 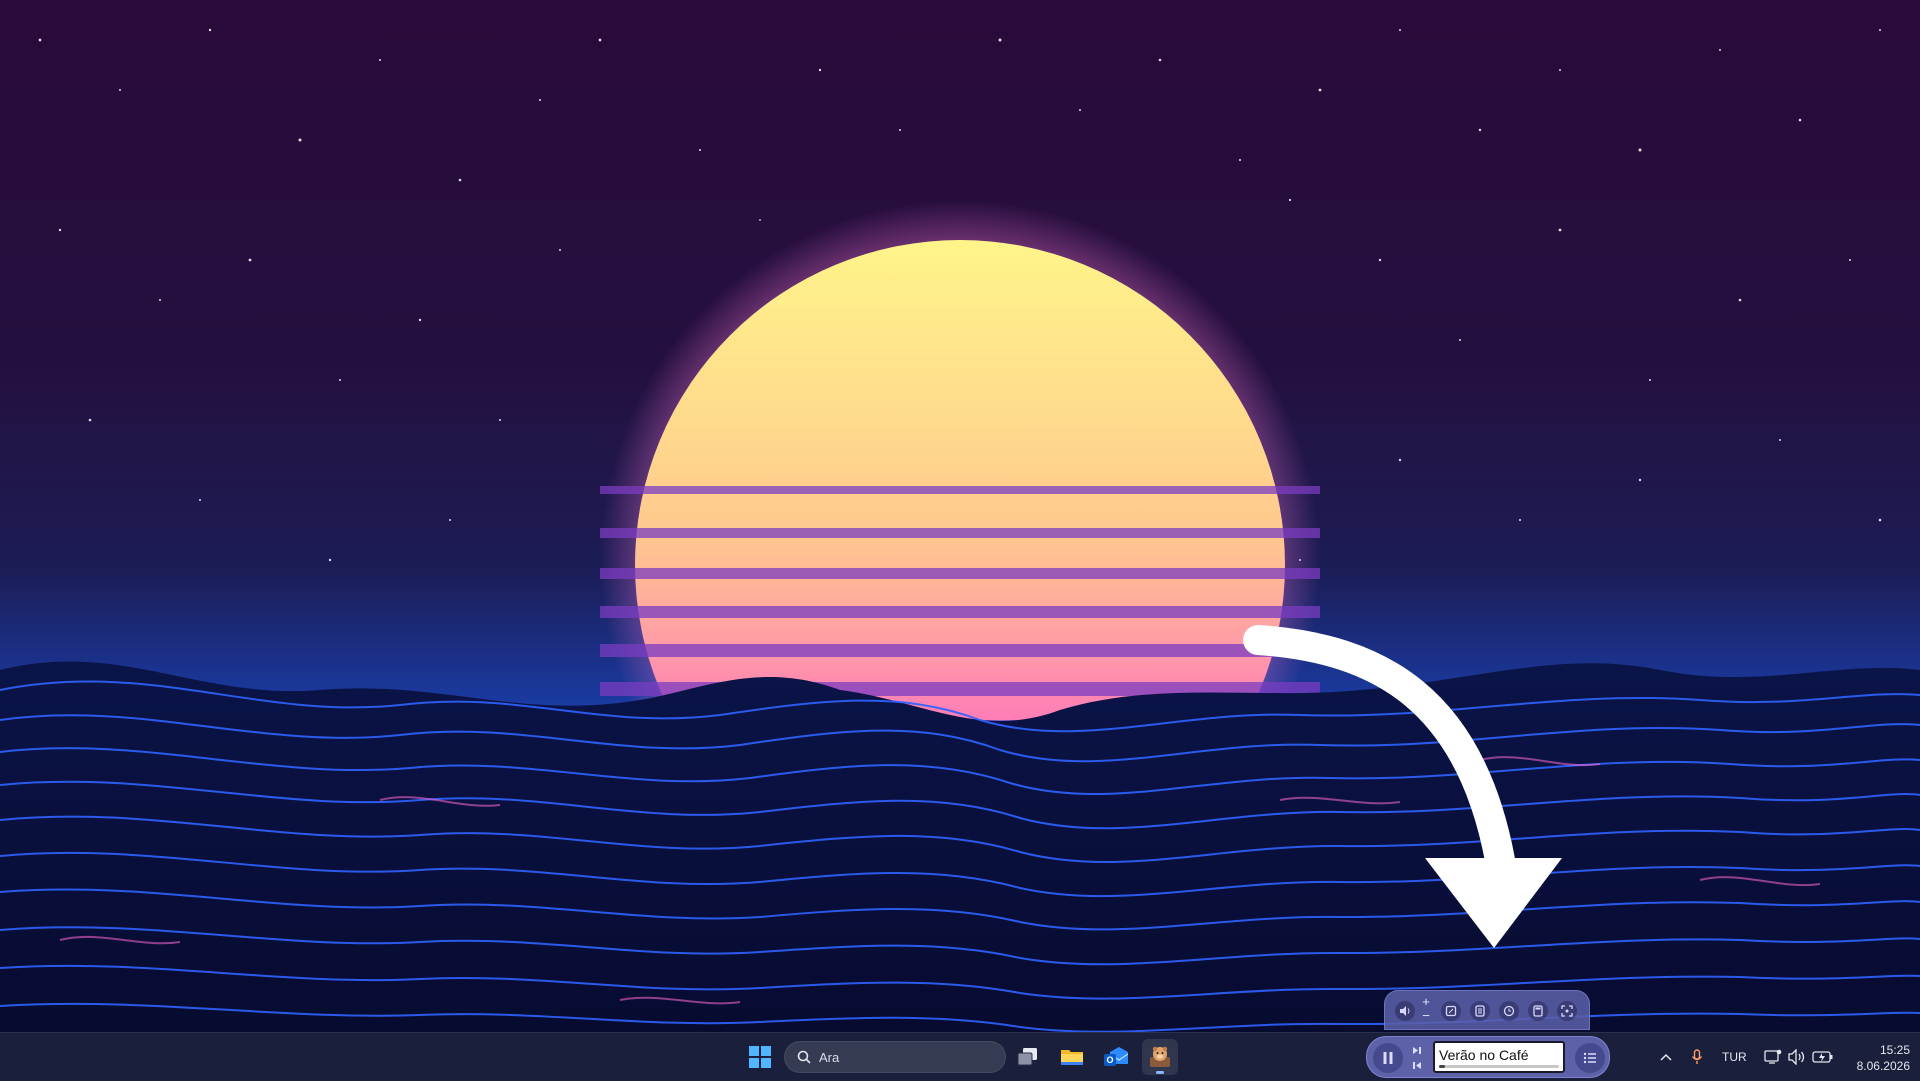 I want to click on playlist-button, so click(x=1590, y=1058).